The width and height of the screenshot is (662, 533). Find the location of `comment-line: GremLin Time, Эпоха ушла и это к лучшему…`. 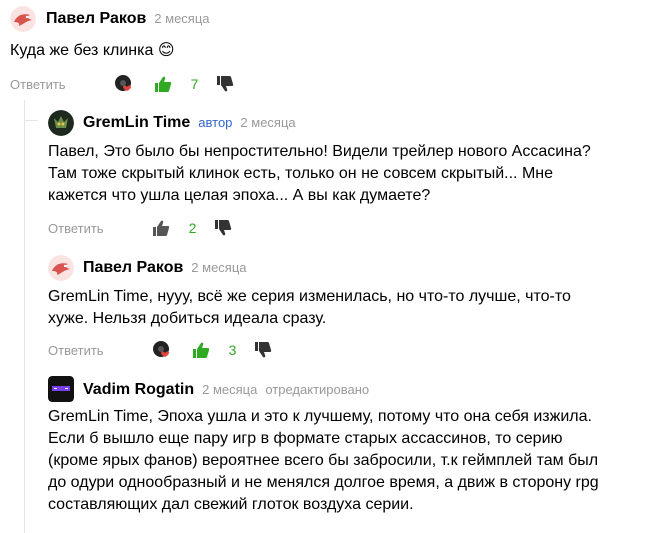

comment-line: GremLin Time, Эпоха ушла и это к лучшему… is located at coordinates (320, 416).